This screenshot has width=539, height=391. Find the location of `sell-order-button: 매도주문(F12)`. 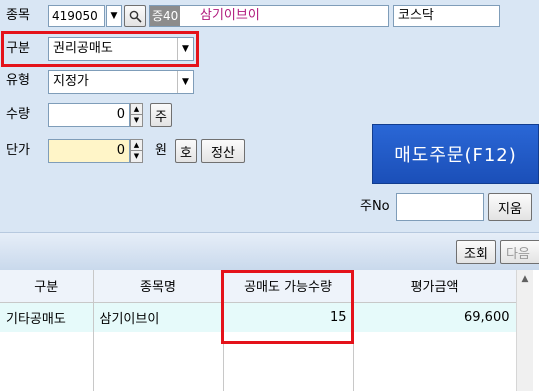

sell-order-button: 매도주문(F12) is located at coordinates (455, 154).